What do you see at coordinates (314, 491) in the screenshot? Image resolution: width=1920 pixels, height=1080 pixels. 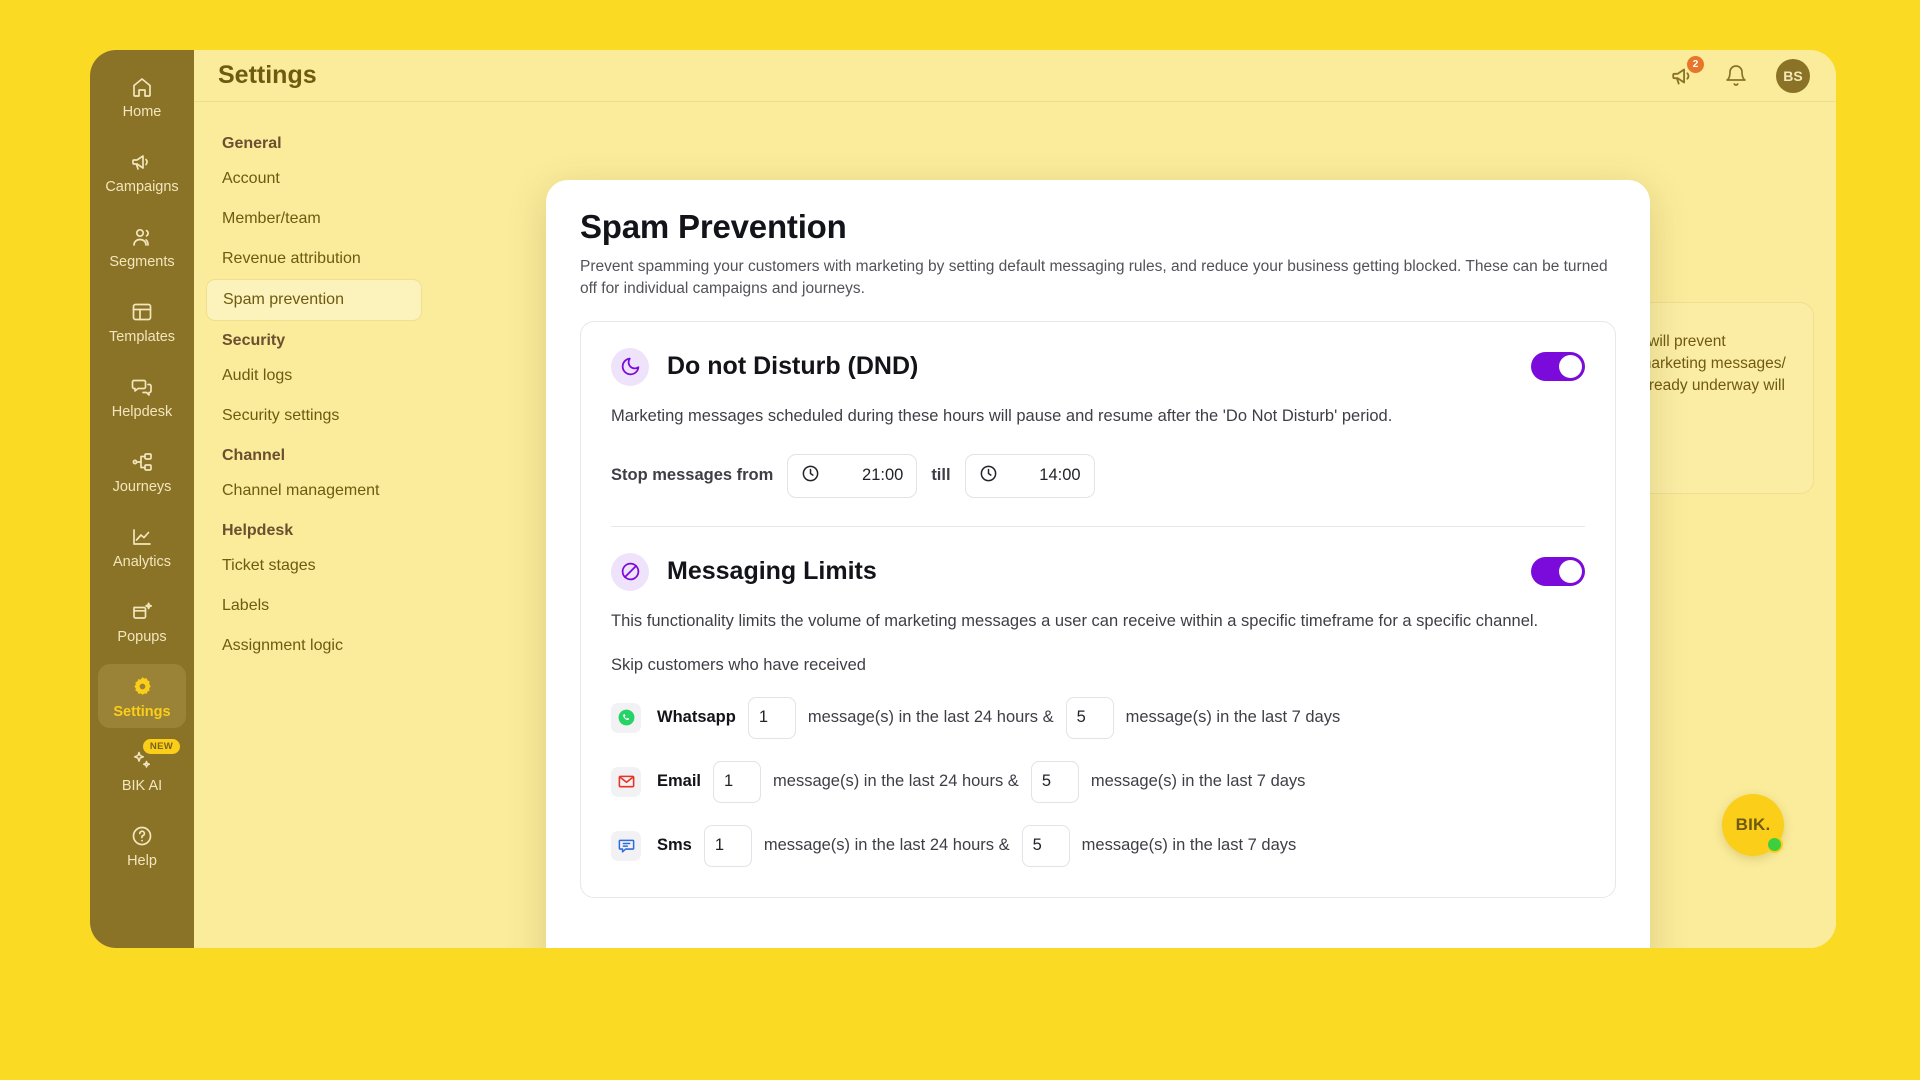 I see `submenu-item-channel-management: Channel management` at bounding box center [314, 491].